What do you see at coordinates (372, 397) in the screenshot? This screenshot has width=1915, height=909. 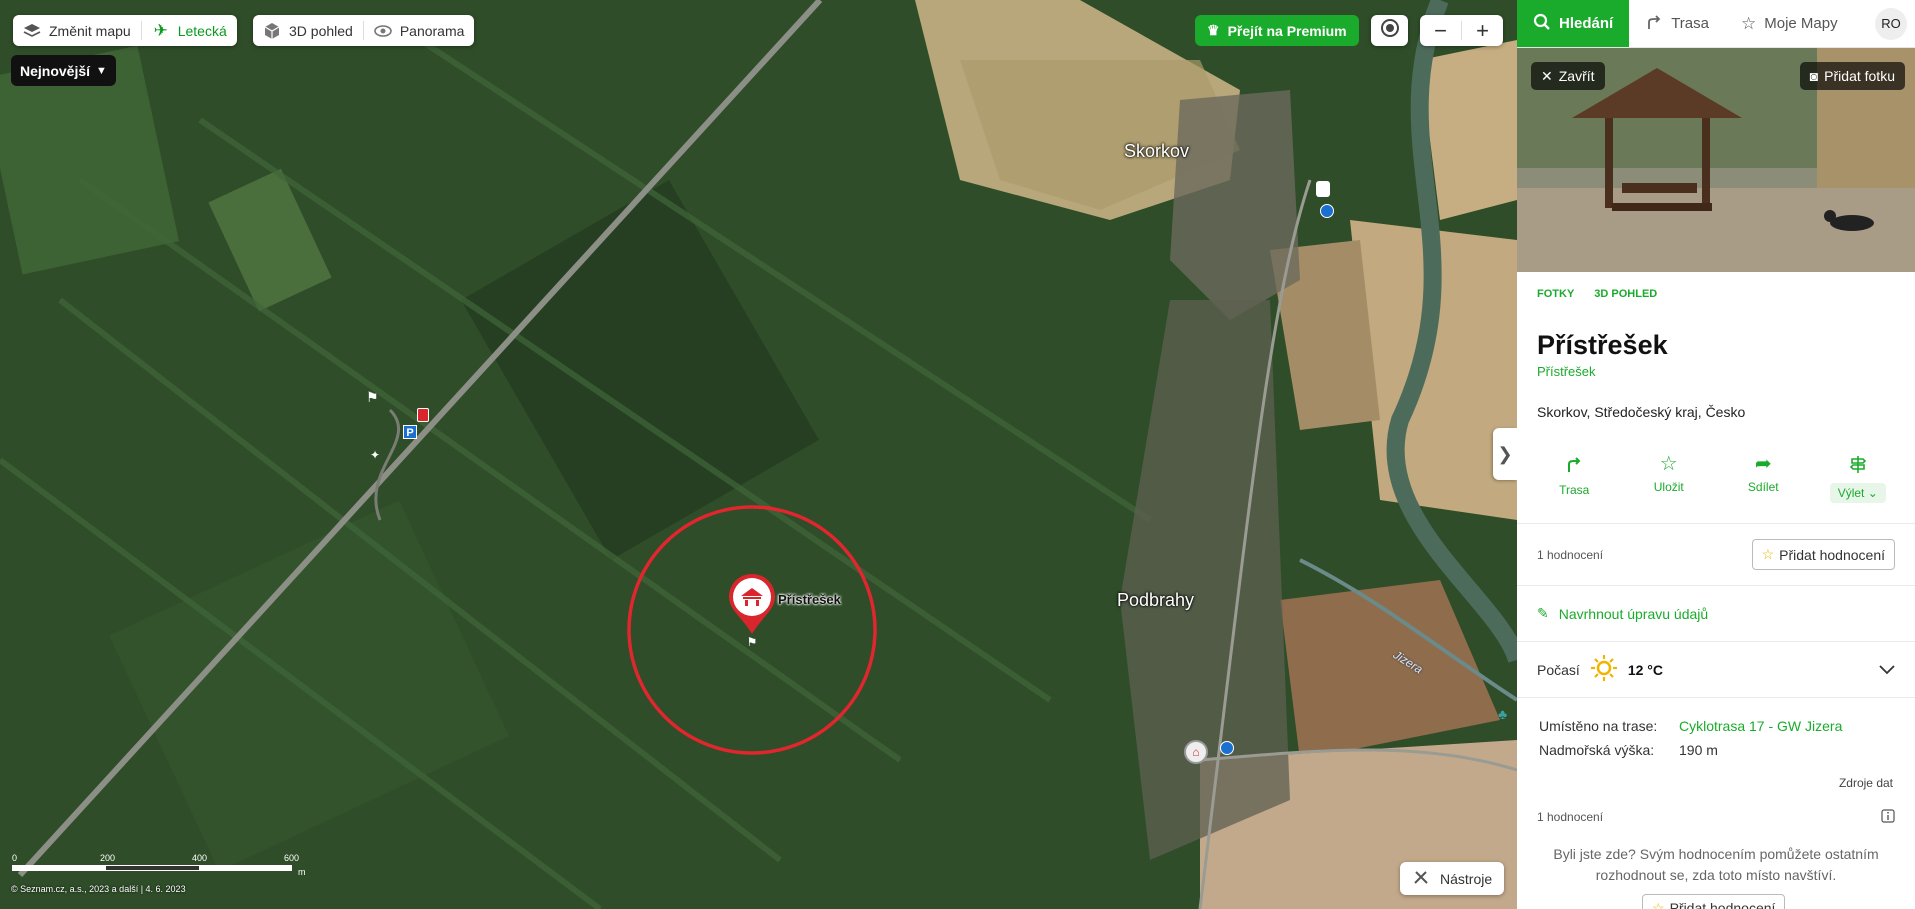 I see `signpost-icon: ⚑` at bounding box center [372, 397].